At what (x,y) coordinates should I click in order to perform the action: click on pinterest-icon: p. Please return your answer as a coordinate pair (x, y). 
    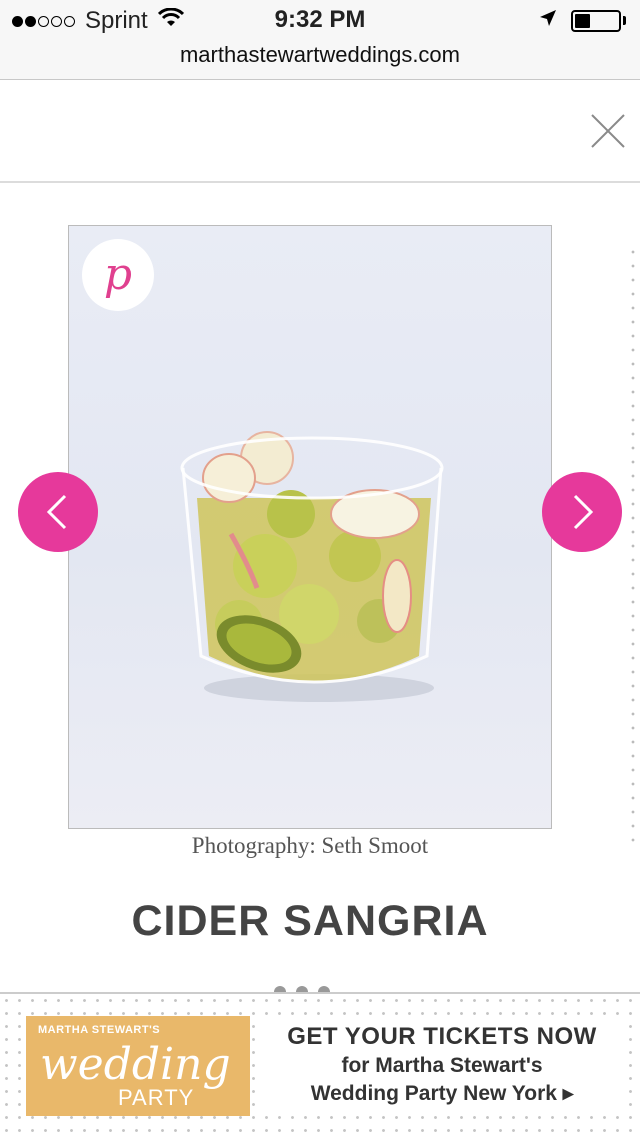
    Looking at the image, I should click on (118, 275).